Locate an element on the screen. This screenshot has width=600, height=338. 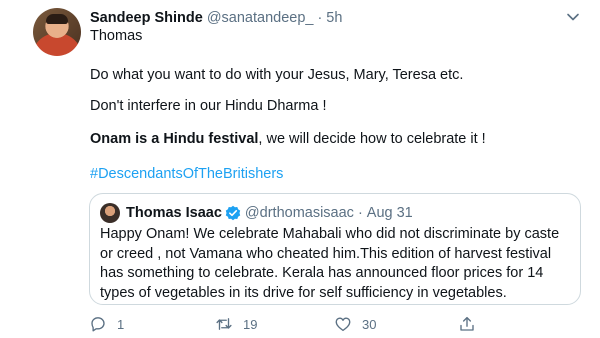
tweet-text-line-1: Thomas is located at coordinates (116, 36).